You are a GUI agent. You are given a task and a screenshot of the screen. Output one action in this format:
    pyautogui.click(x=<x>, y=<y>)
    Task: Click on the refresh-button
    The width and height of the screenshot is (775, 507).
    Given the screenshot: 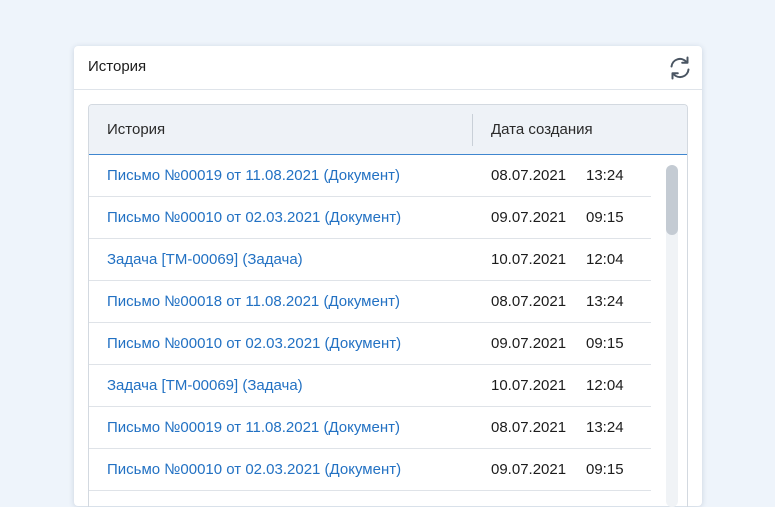 What is the action you would take?
    pyautogui.click(x=680, y=68)
    